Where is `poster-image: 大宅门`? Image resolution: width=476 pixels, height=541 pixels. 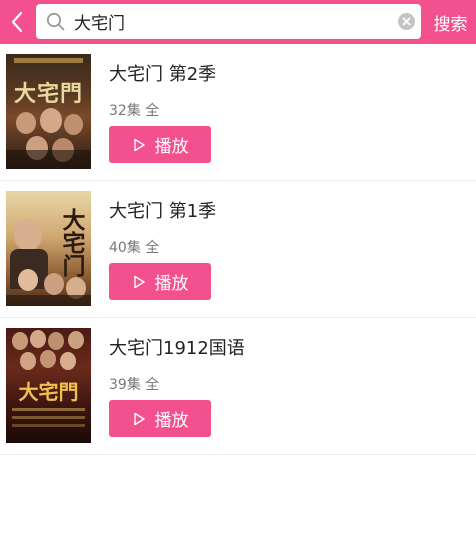 poster-image: 大宅门 is located at coordinates (48, 248).